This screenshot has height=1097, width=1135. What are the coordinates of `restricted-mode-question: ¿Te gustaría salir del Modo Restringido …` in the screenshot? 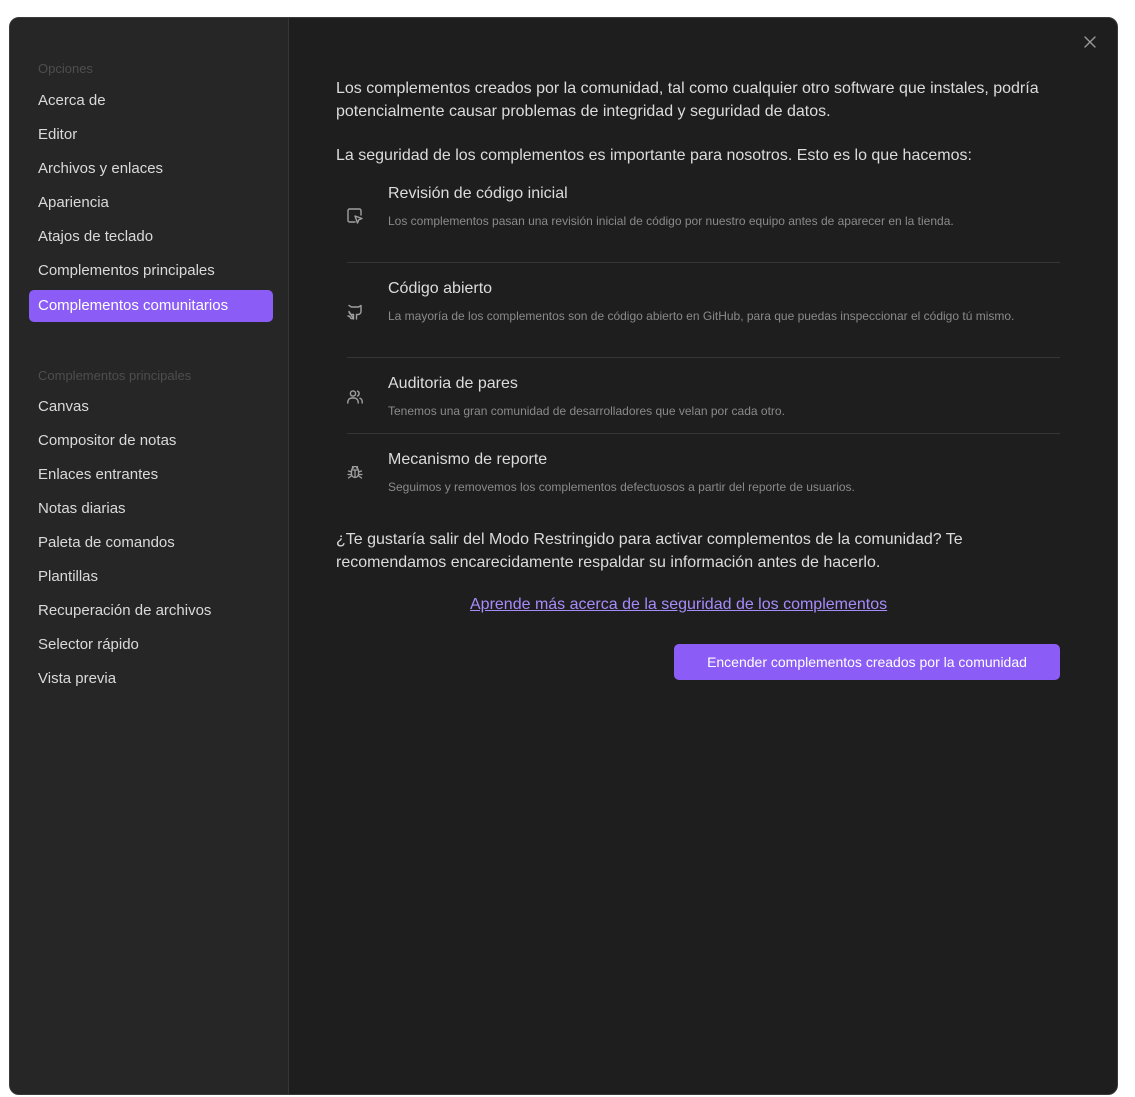 It's located at (649, 551).